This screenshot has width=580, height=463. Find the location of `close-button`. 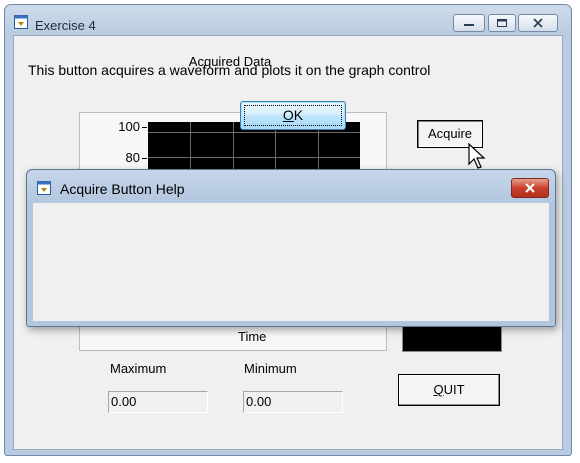

close-button is located at coordinates (538, 23).